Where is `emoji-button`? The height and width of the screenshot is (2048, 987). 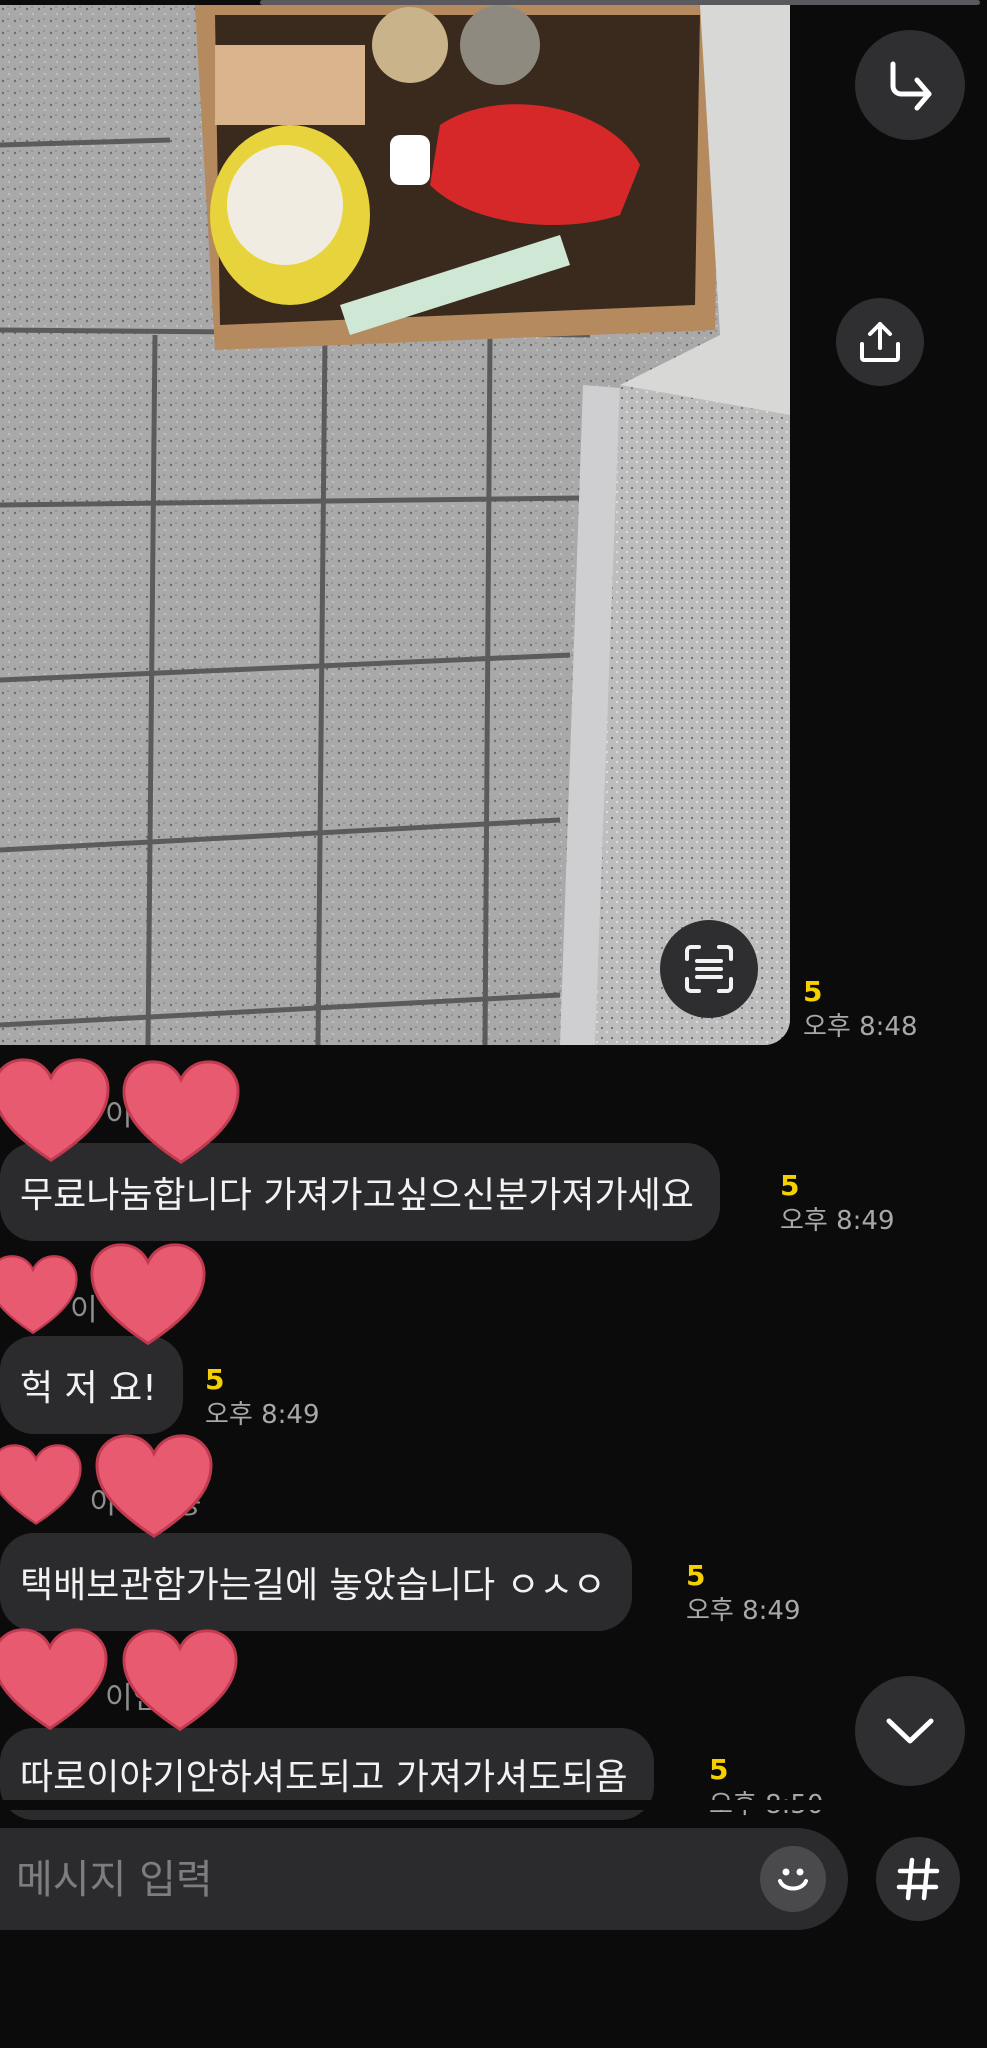
emoji-button is located at coordinates (793, 1879).